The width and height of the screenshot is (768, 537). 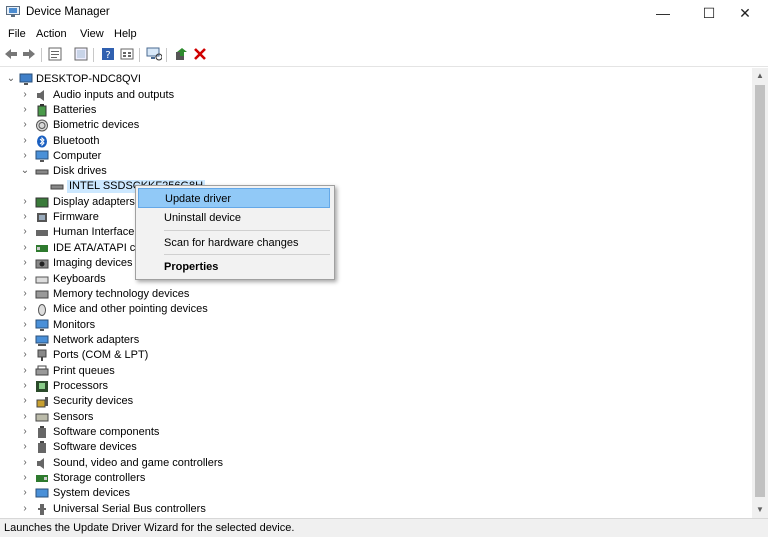 I want to click on view-button, so click(x=127, y=55).